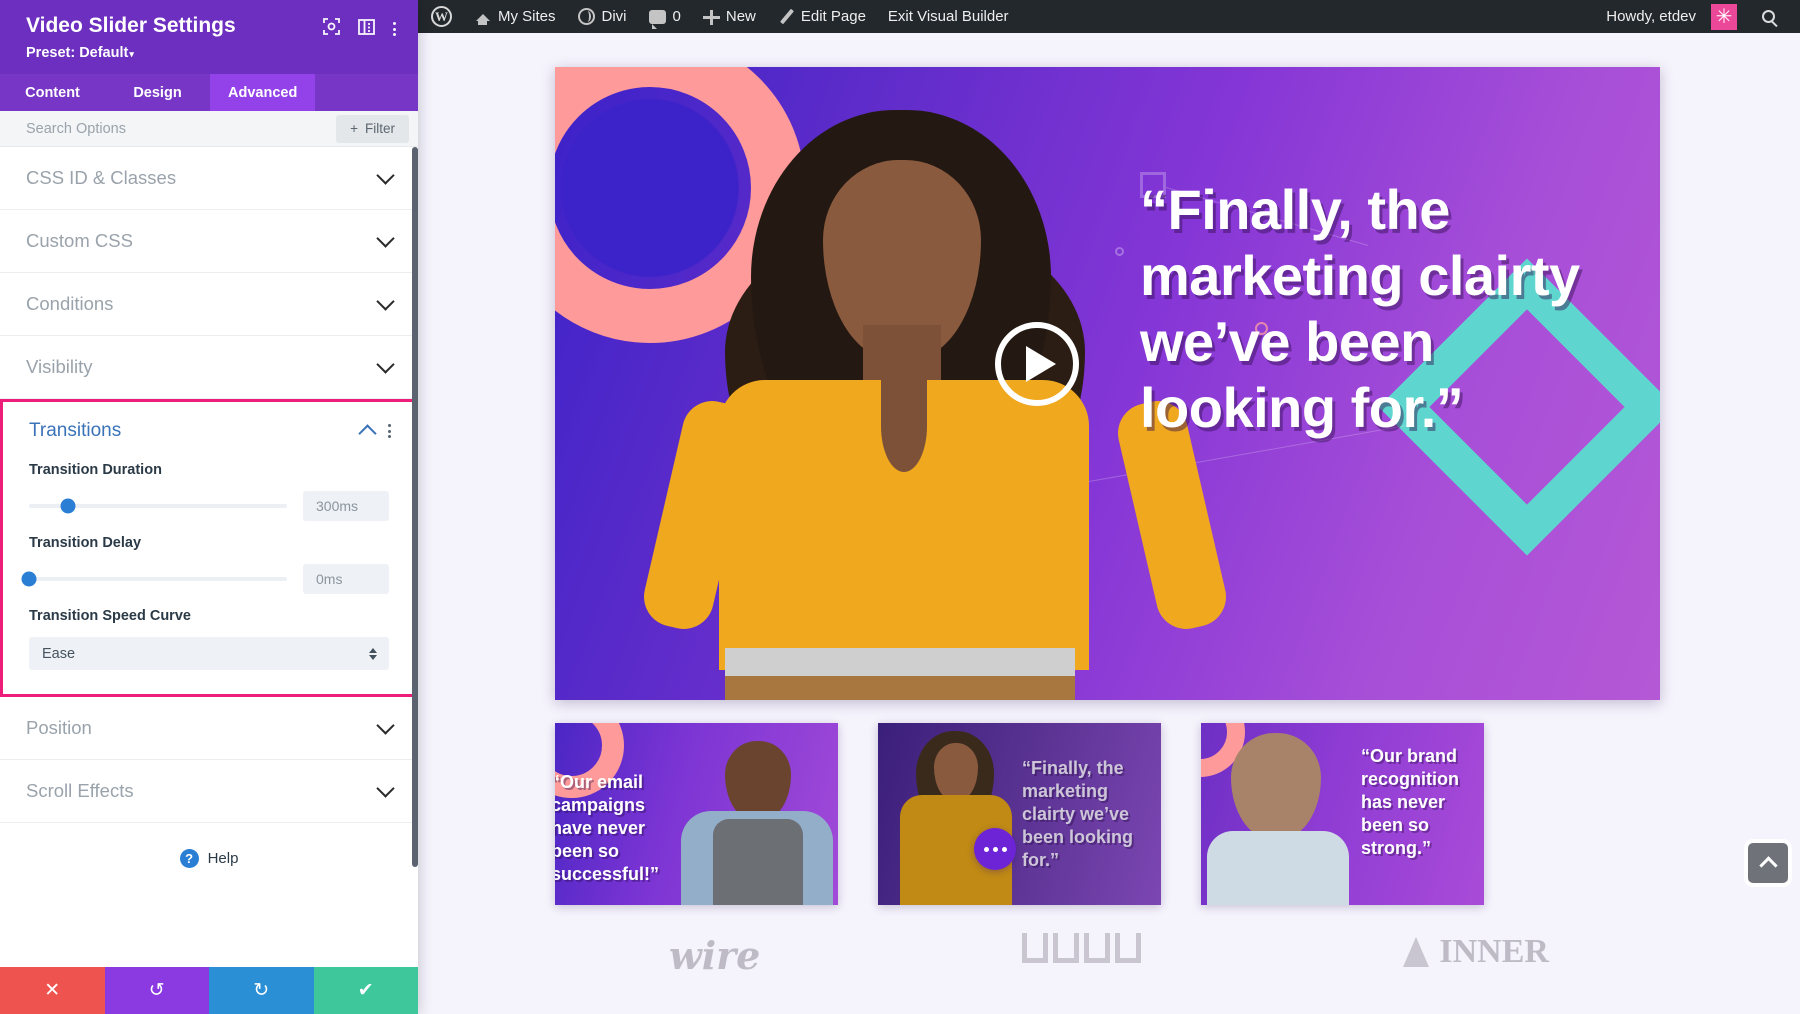 This screenshot has width=1800, height=1014. I want to click on transition-speed-curve-select: Ease, so click(209, 653).